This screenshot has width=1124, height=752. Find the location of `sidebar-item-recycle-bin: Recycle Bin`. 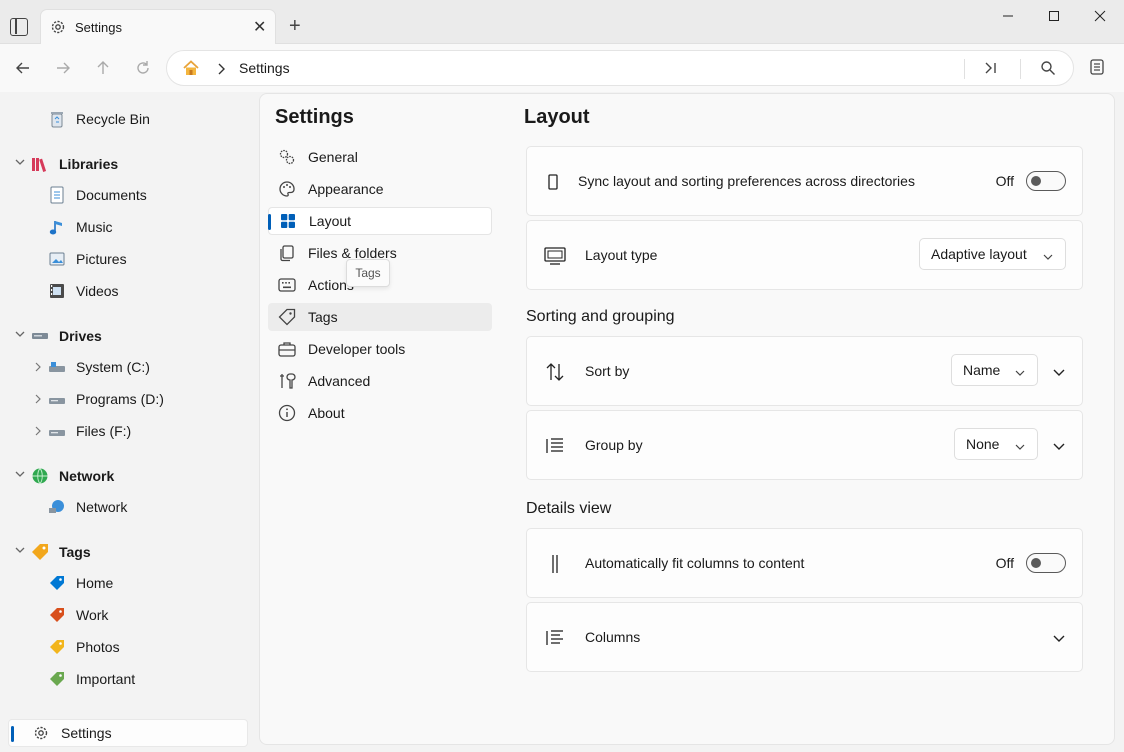

sidebar-item-recycle-bin: Recycle Bin is located at coordinates (99, 119).